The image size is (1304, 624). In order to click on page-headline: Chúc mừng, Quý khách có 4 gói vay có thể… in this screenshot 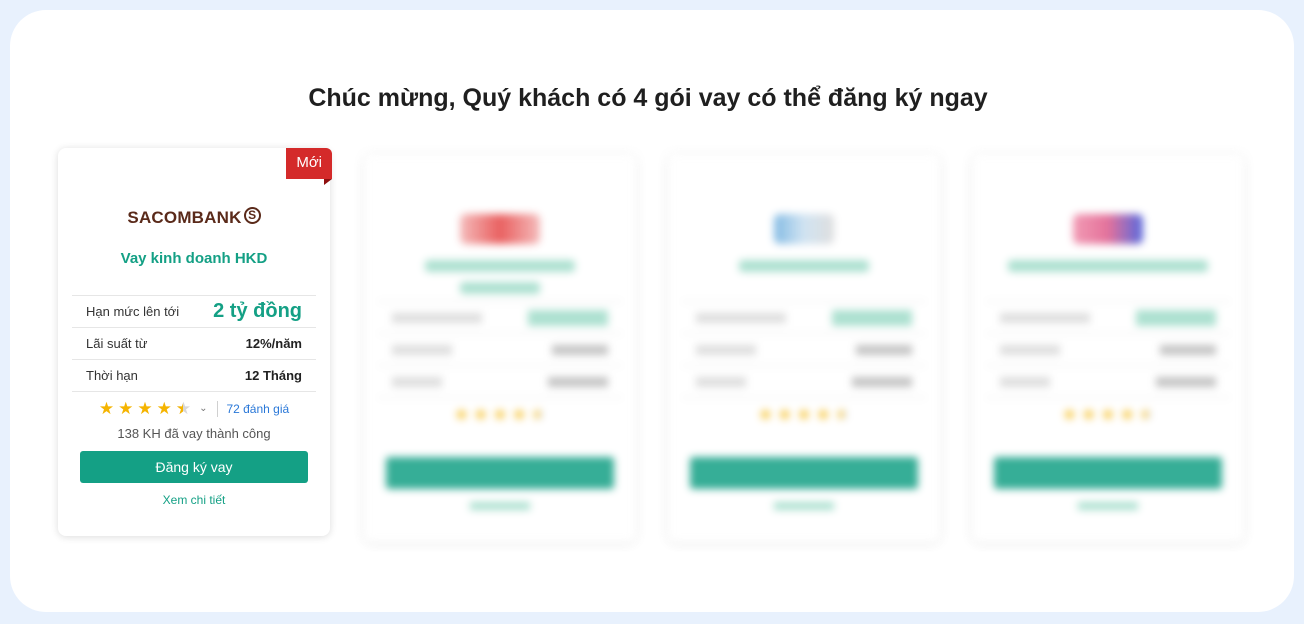, I will do `click(648, 98)`.